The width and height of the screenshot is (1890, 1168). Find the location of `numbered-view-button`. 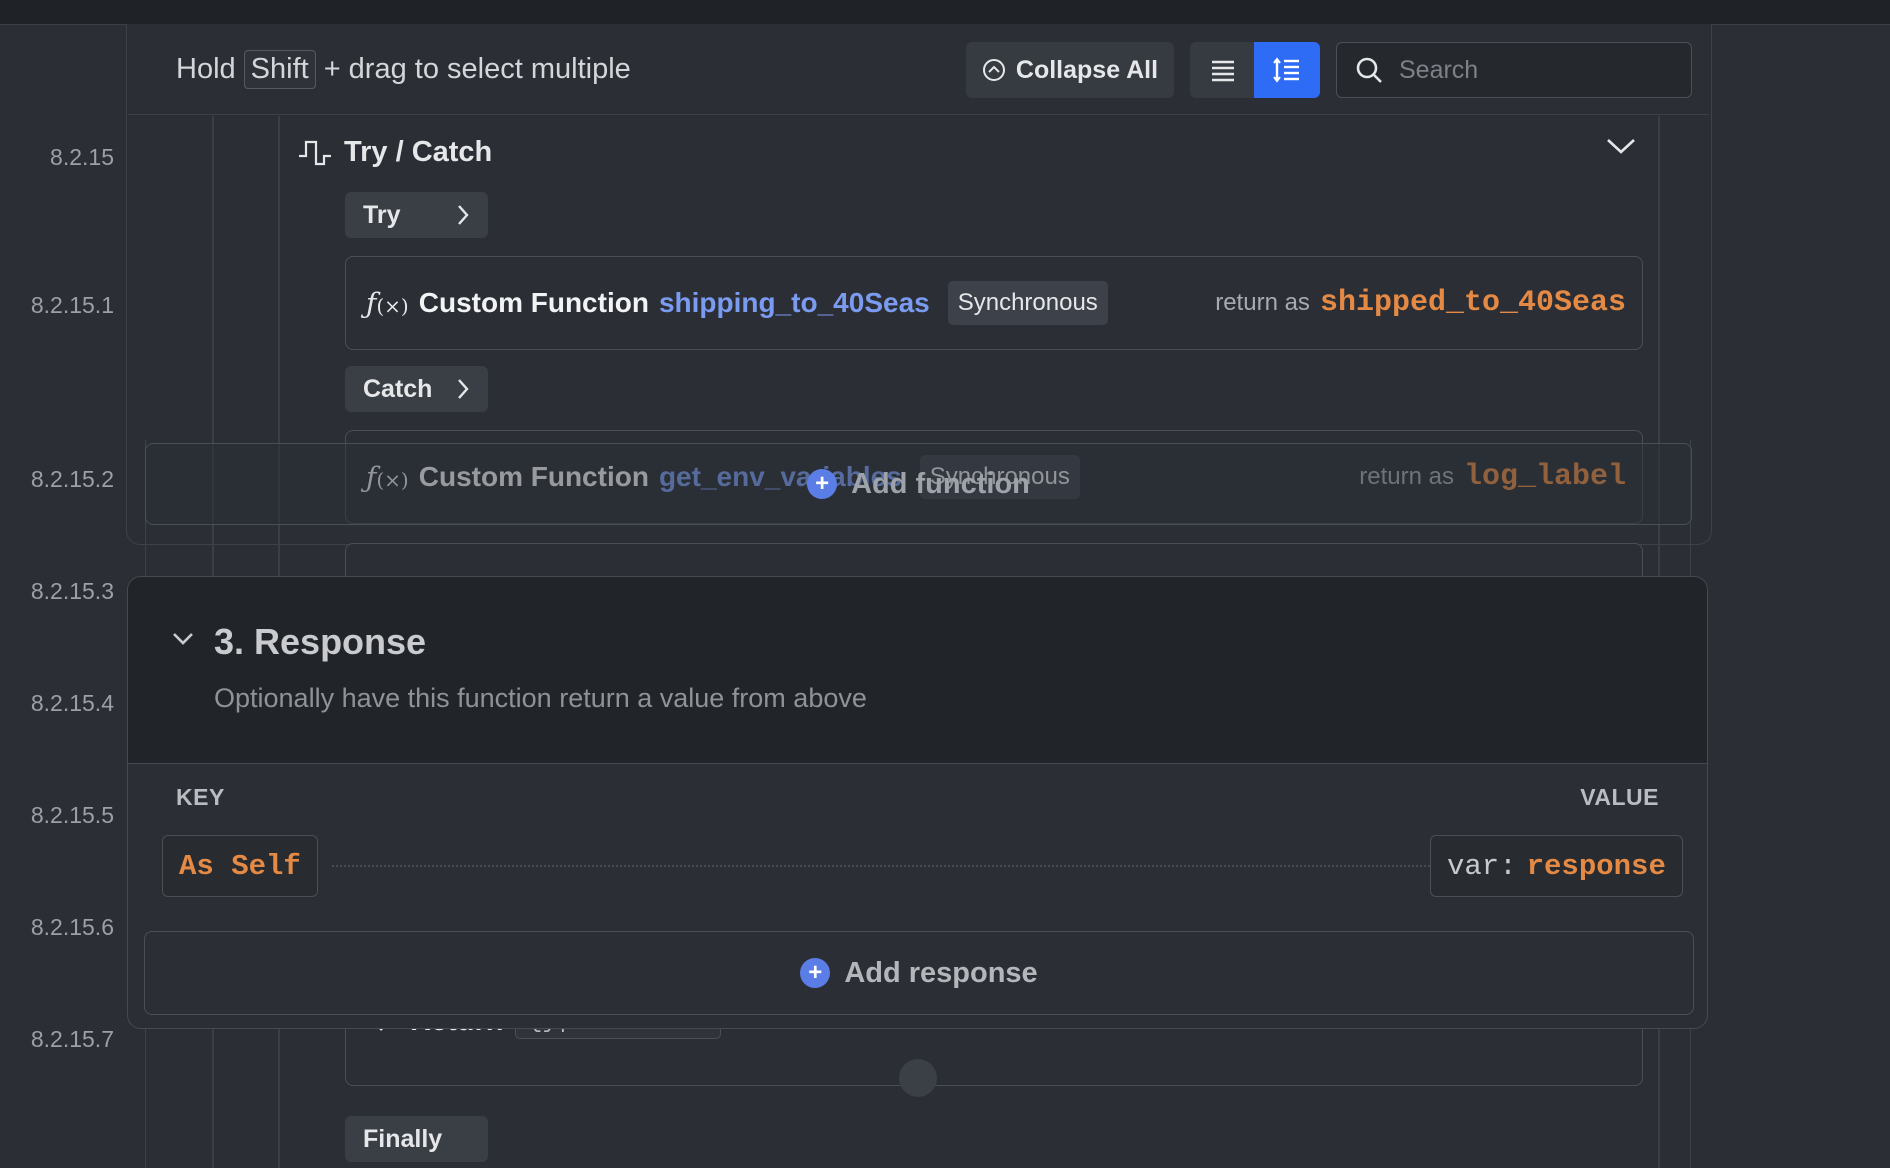

numbered-view-button is located at coordinates (1287, 70).